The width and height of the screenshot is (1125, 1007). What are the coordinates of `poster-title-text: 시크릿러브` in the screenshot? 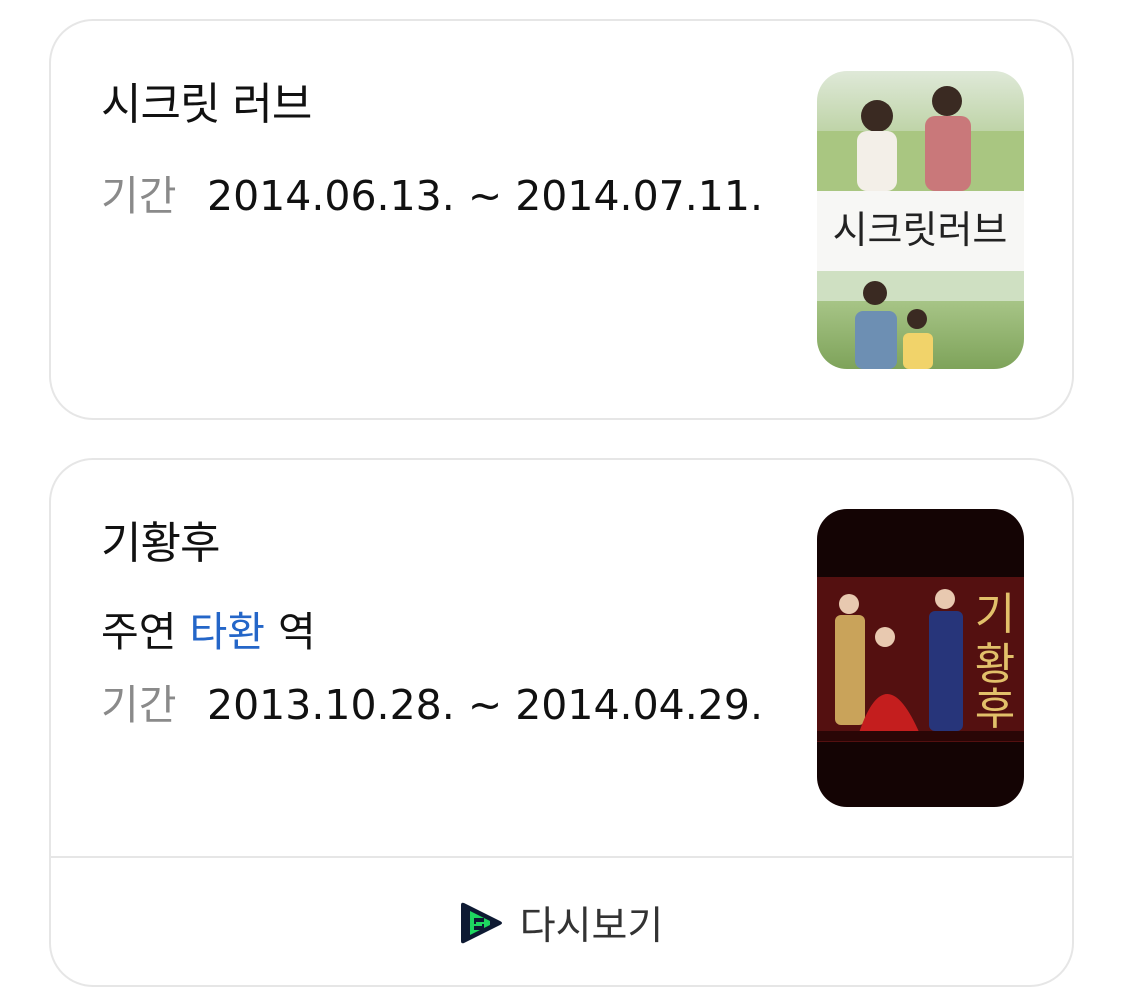 It's located at (920, 230).